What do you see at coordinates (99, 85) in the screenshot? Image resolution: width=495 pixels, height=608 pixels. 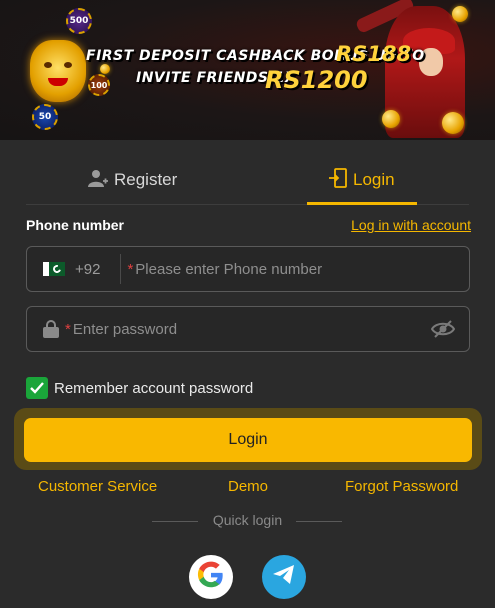 I see `chip-100-icon: 100` at bounding box center [99, 85].